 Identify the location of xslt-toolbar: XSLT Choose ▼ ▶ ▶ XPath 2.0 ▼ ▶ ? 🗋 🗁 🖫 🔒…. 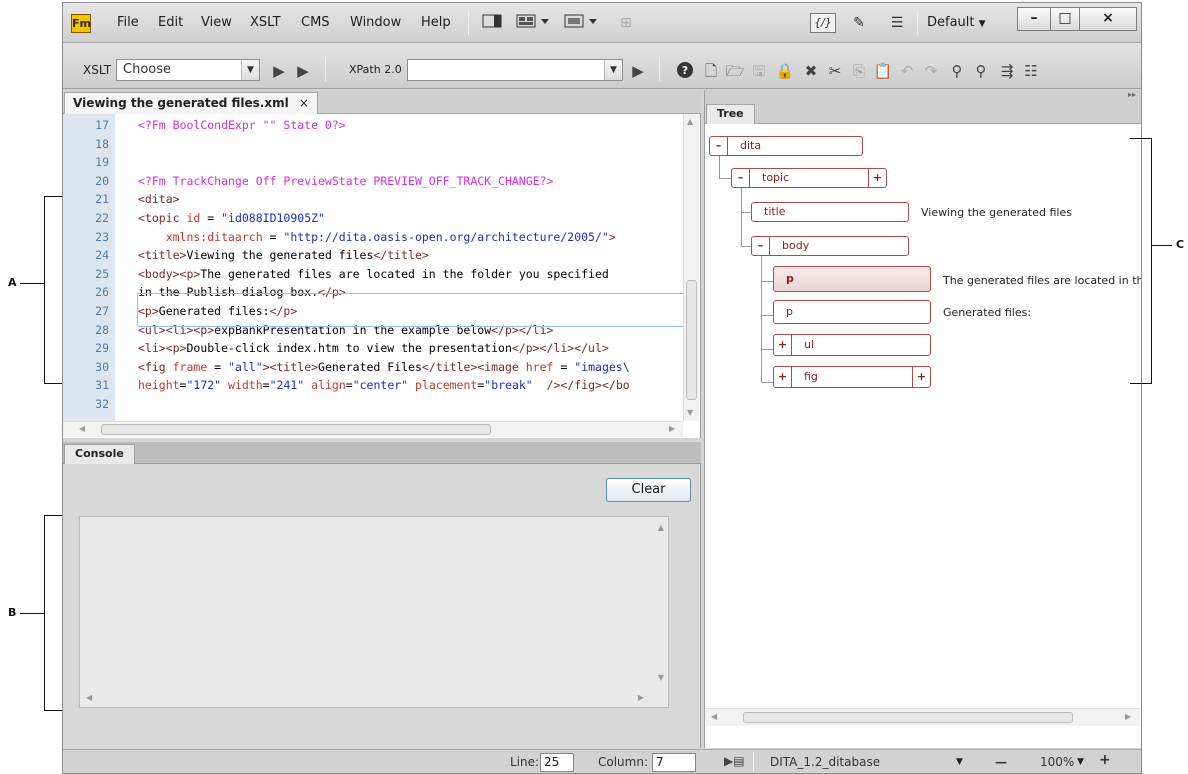
(602, 66).